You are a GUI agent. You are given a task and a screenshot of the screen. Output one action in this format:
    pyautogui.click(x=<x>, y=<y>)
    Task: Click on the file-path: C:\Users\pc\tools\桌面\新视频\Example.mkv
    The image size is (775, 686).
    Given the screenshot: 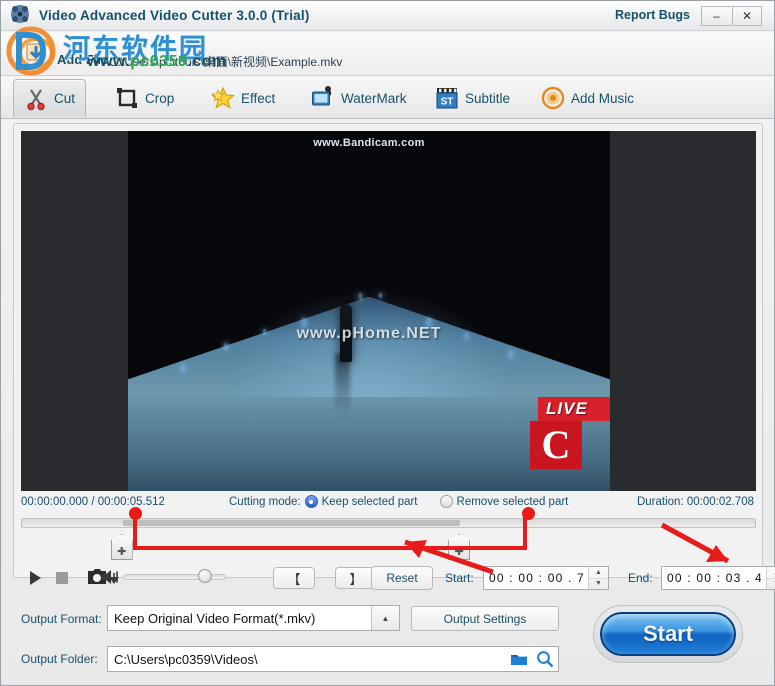 What is the action you would take?
    pyautogui.click(x=226, y=62)
    